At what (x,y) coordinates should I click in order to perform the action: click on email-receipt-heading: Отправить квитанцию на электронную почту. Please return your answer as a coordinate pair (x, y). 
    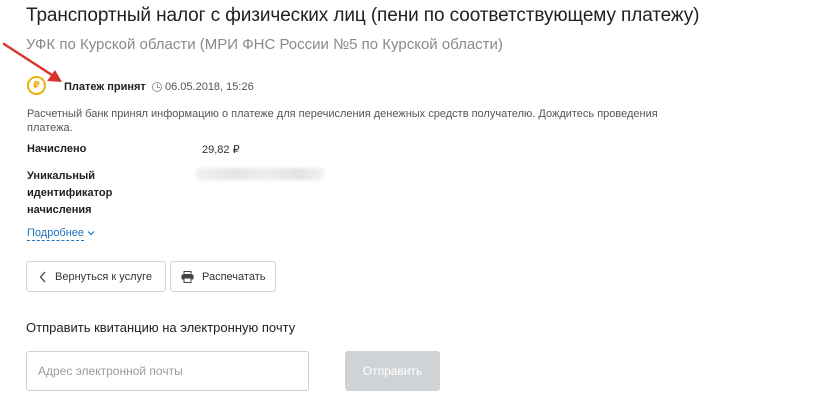
    Looking at the image, I should click on (161, 327).